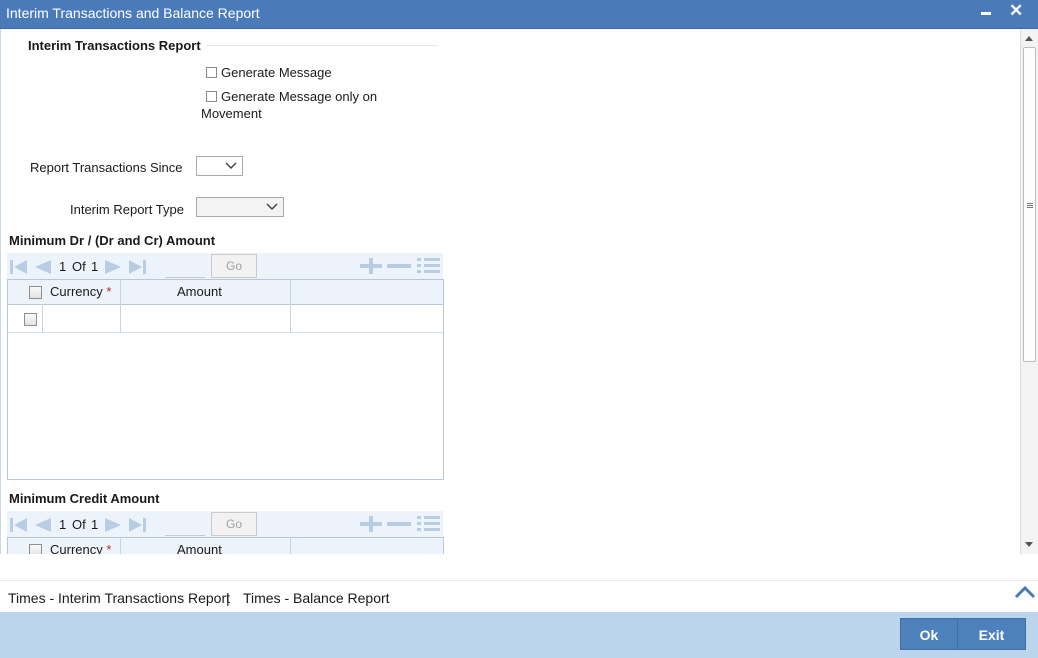 The height and width of the screenshot is (658, 1038). Describe the element at coordinates (211, 72) in the screenshot. I see `generate-message-checkbox` at that location.